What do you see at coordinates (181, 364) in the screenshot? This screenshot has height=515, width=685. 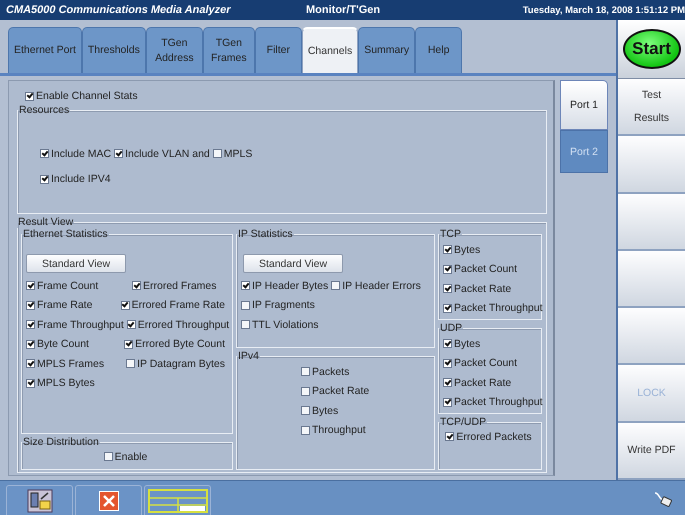 I see `checkbox-label: IP Datagram Bytes` at bounding box center [181, 364].